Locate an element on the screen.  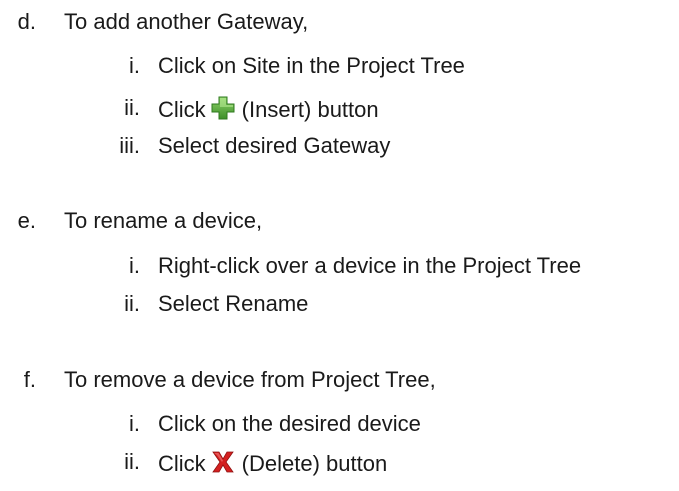
list-marker: iii. is located at coordinates (129, 145).